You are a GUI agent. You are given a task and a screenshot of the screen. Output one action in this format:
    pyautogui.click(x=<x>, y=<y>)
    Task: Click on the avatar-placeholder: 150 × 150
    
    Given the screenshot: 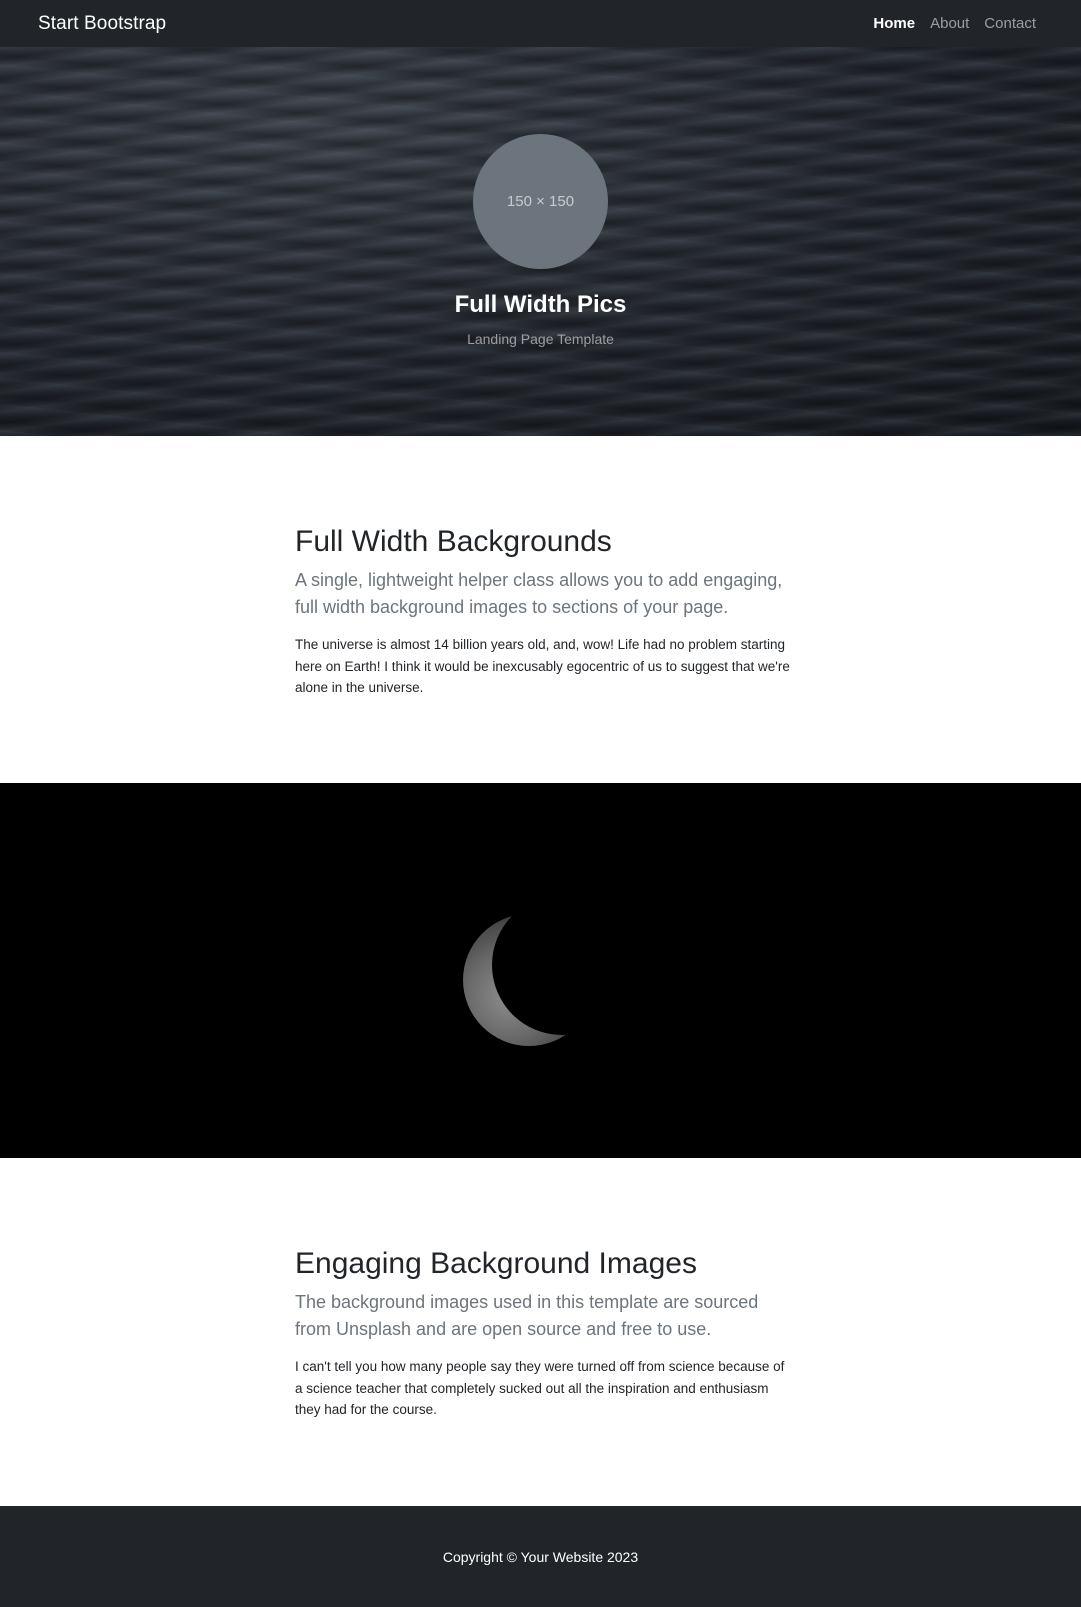 What is the action you would take?
    pyautogui.click(x=540, y=201)
    